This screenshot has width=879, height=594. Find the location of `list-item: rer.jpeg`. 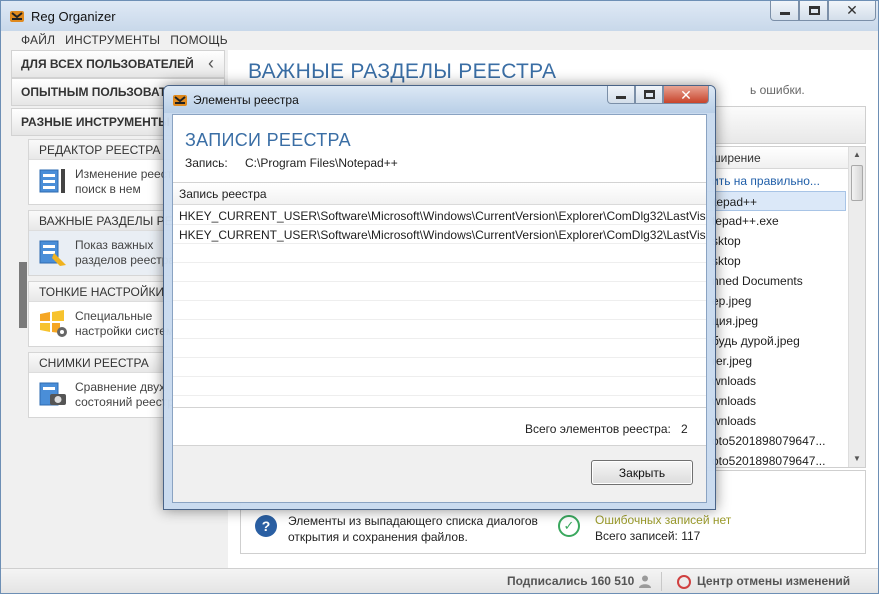

list-item: rer.jpeg is located at coordinates (776, 361).